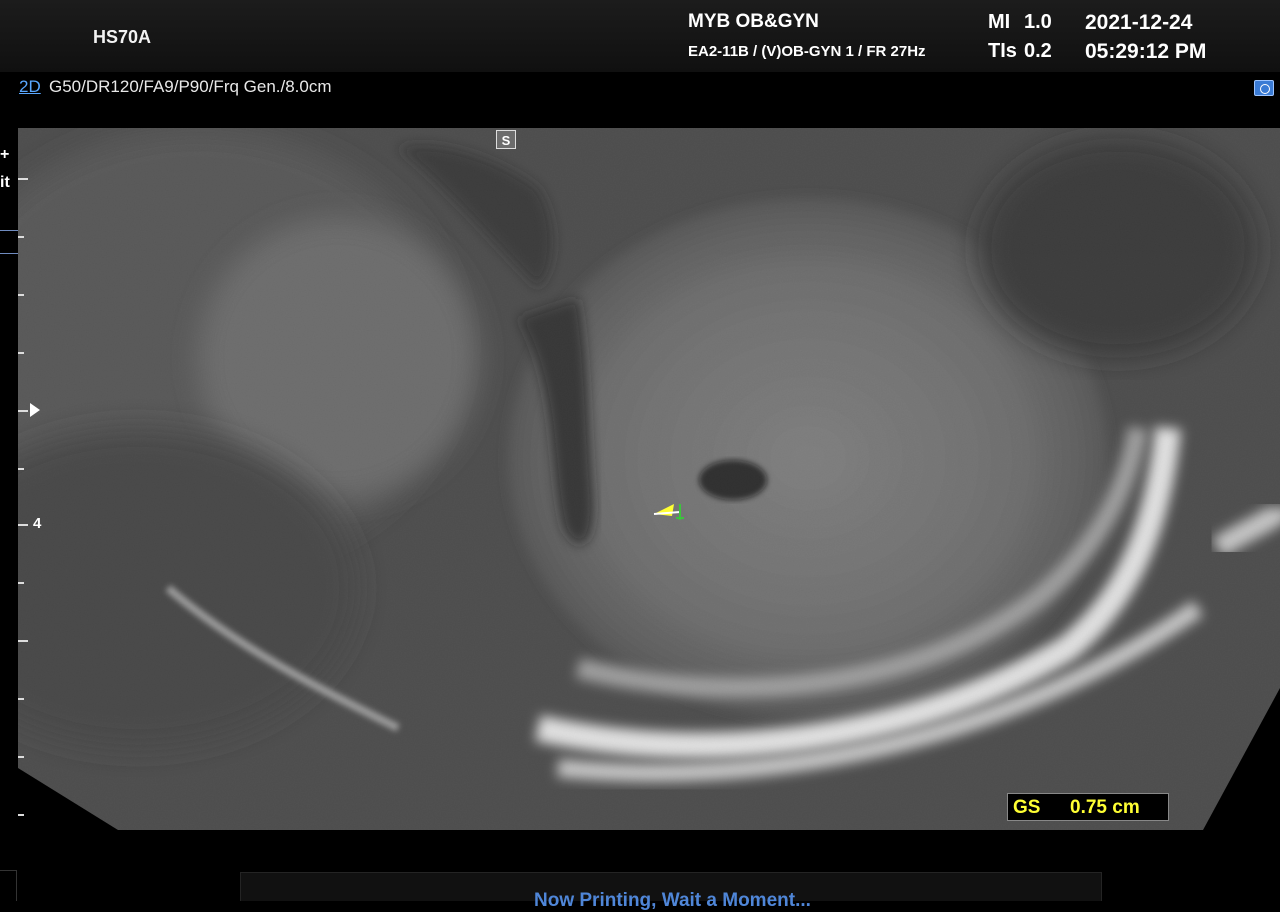  What do you see at coordinates (1264, 88) in the screenshot?
I see `camera-icon` at bounding box center [1264, 88].